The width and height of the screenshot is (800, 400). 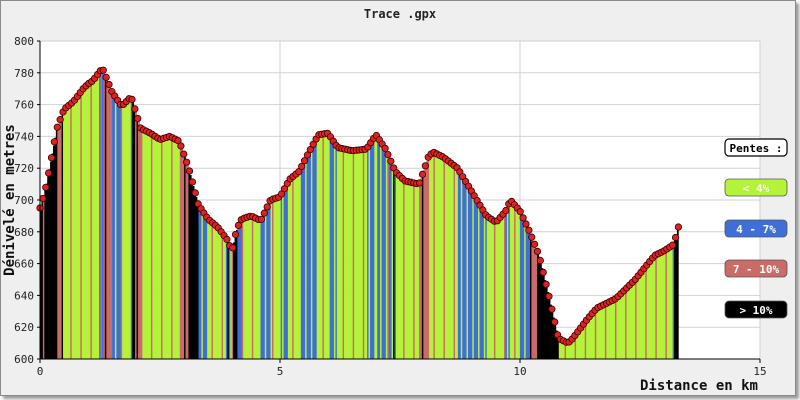 What do you see at coordinates (10, 200) in the screenshot?
I see `y-axis-label: Dénivelé en metres` at bounding box center [10, 200].